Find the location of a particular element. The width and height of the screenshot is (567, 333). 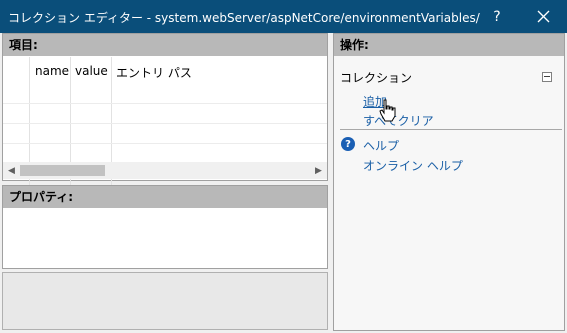

collection-section-title: コレクション is located at coordinates (376, 78).